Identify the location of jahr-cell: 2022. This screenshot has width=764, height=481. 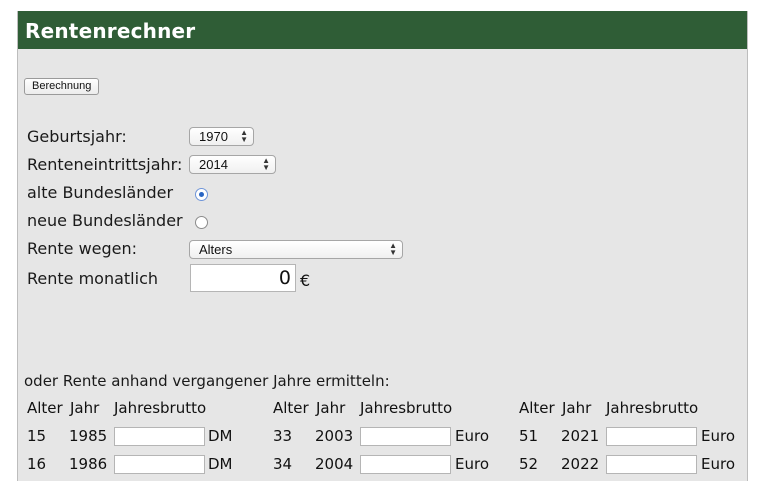
(580, 464).